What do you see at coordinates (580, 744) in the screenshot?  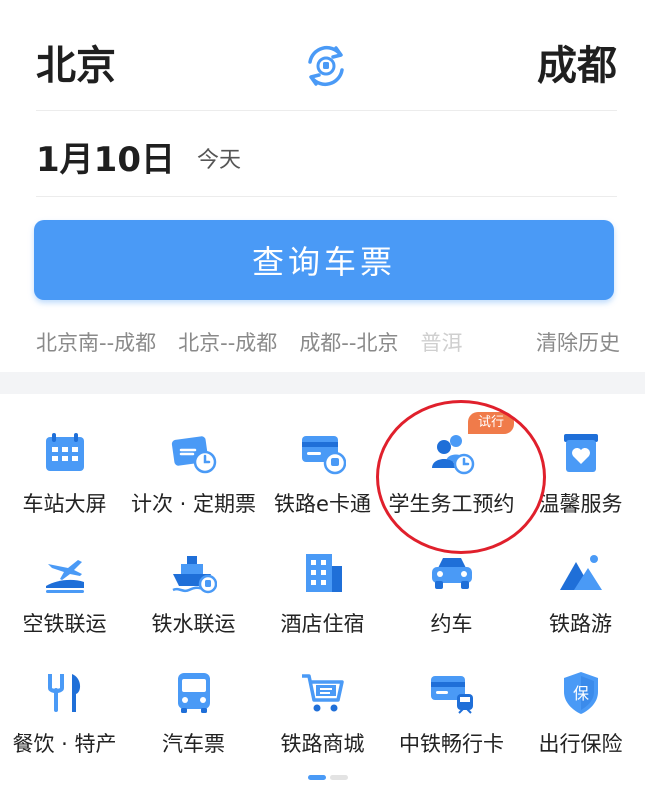 I see `service-label: 出行保险` at bounding box center [580, 744].